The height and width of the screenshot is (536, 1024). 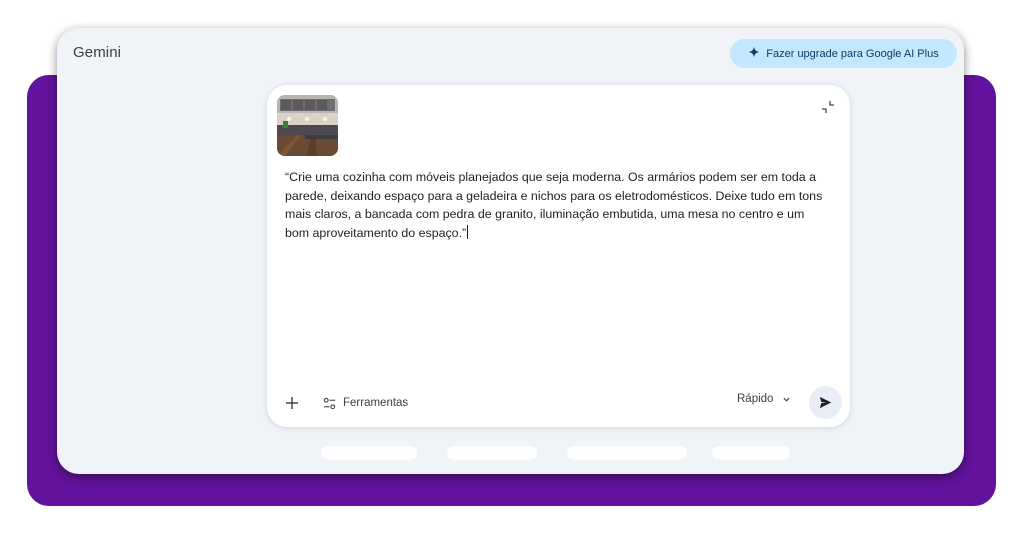 I want to click on collapse-icon, so click(x=828, y=106).